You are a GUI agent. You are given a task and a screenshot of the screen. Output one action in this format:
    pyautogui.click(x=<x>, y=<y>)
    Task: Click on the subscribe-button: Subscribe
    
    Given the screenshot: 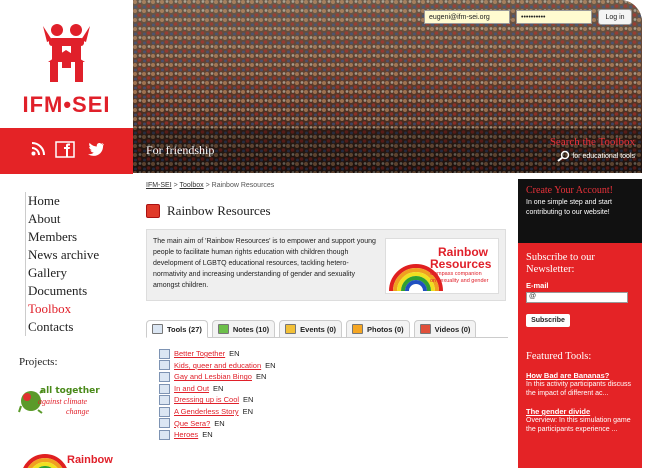 What is the action you would take?
    pyautogui.click(x=548, y=320)
    